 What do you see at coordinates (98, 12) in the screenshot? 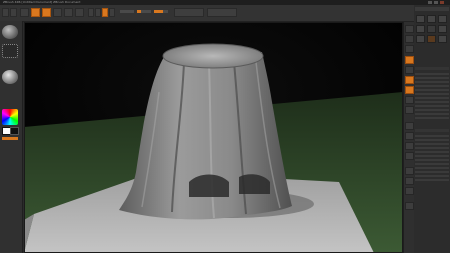
I see `rgb-button` at bounding box center [98, 12].